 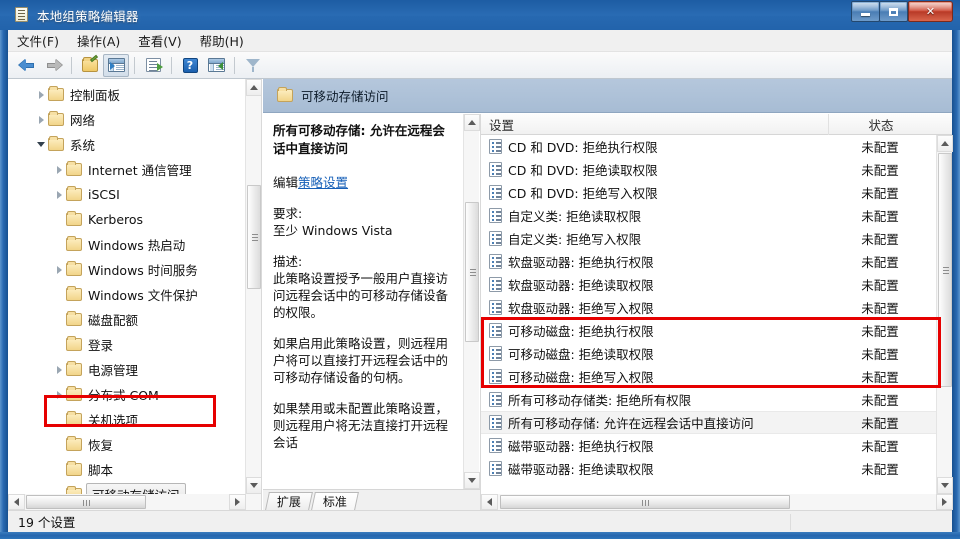 I want to click on chevron-down-icon, so click(x=41, y=144).